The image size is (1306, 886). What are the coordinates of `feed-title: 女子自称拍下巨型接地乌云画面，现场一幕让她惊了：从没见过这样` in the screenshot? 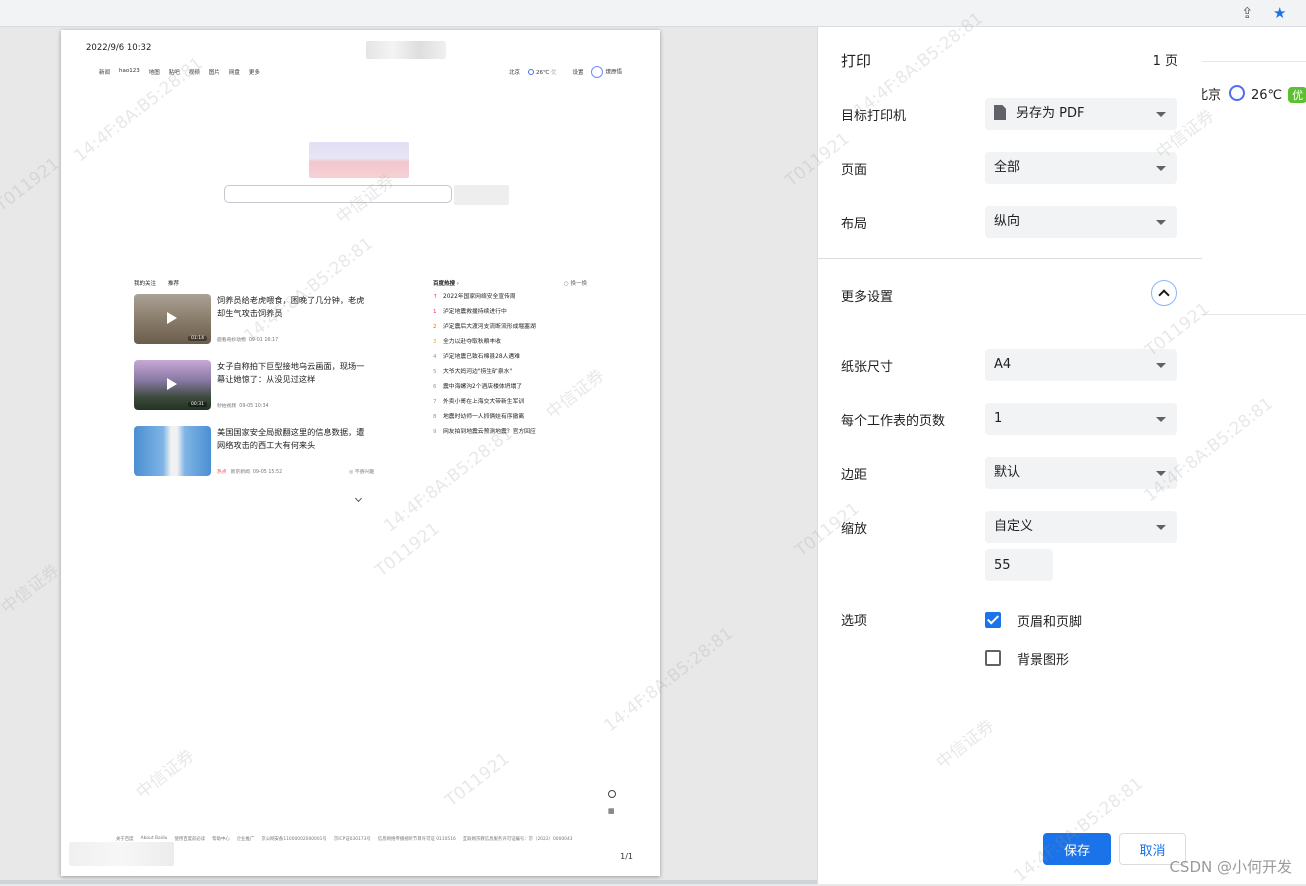 It's located at (291, 372).